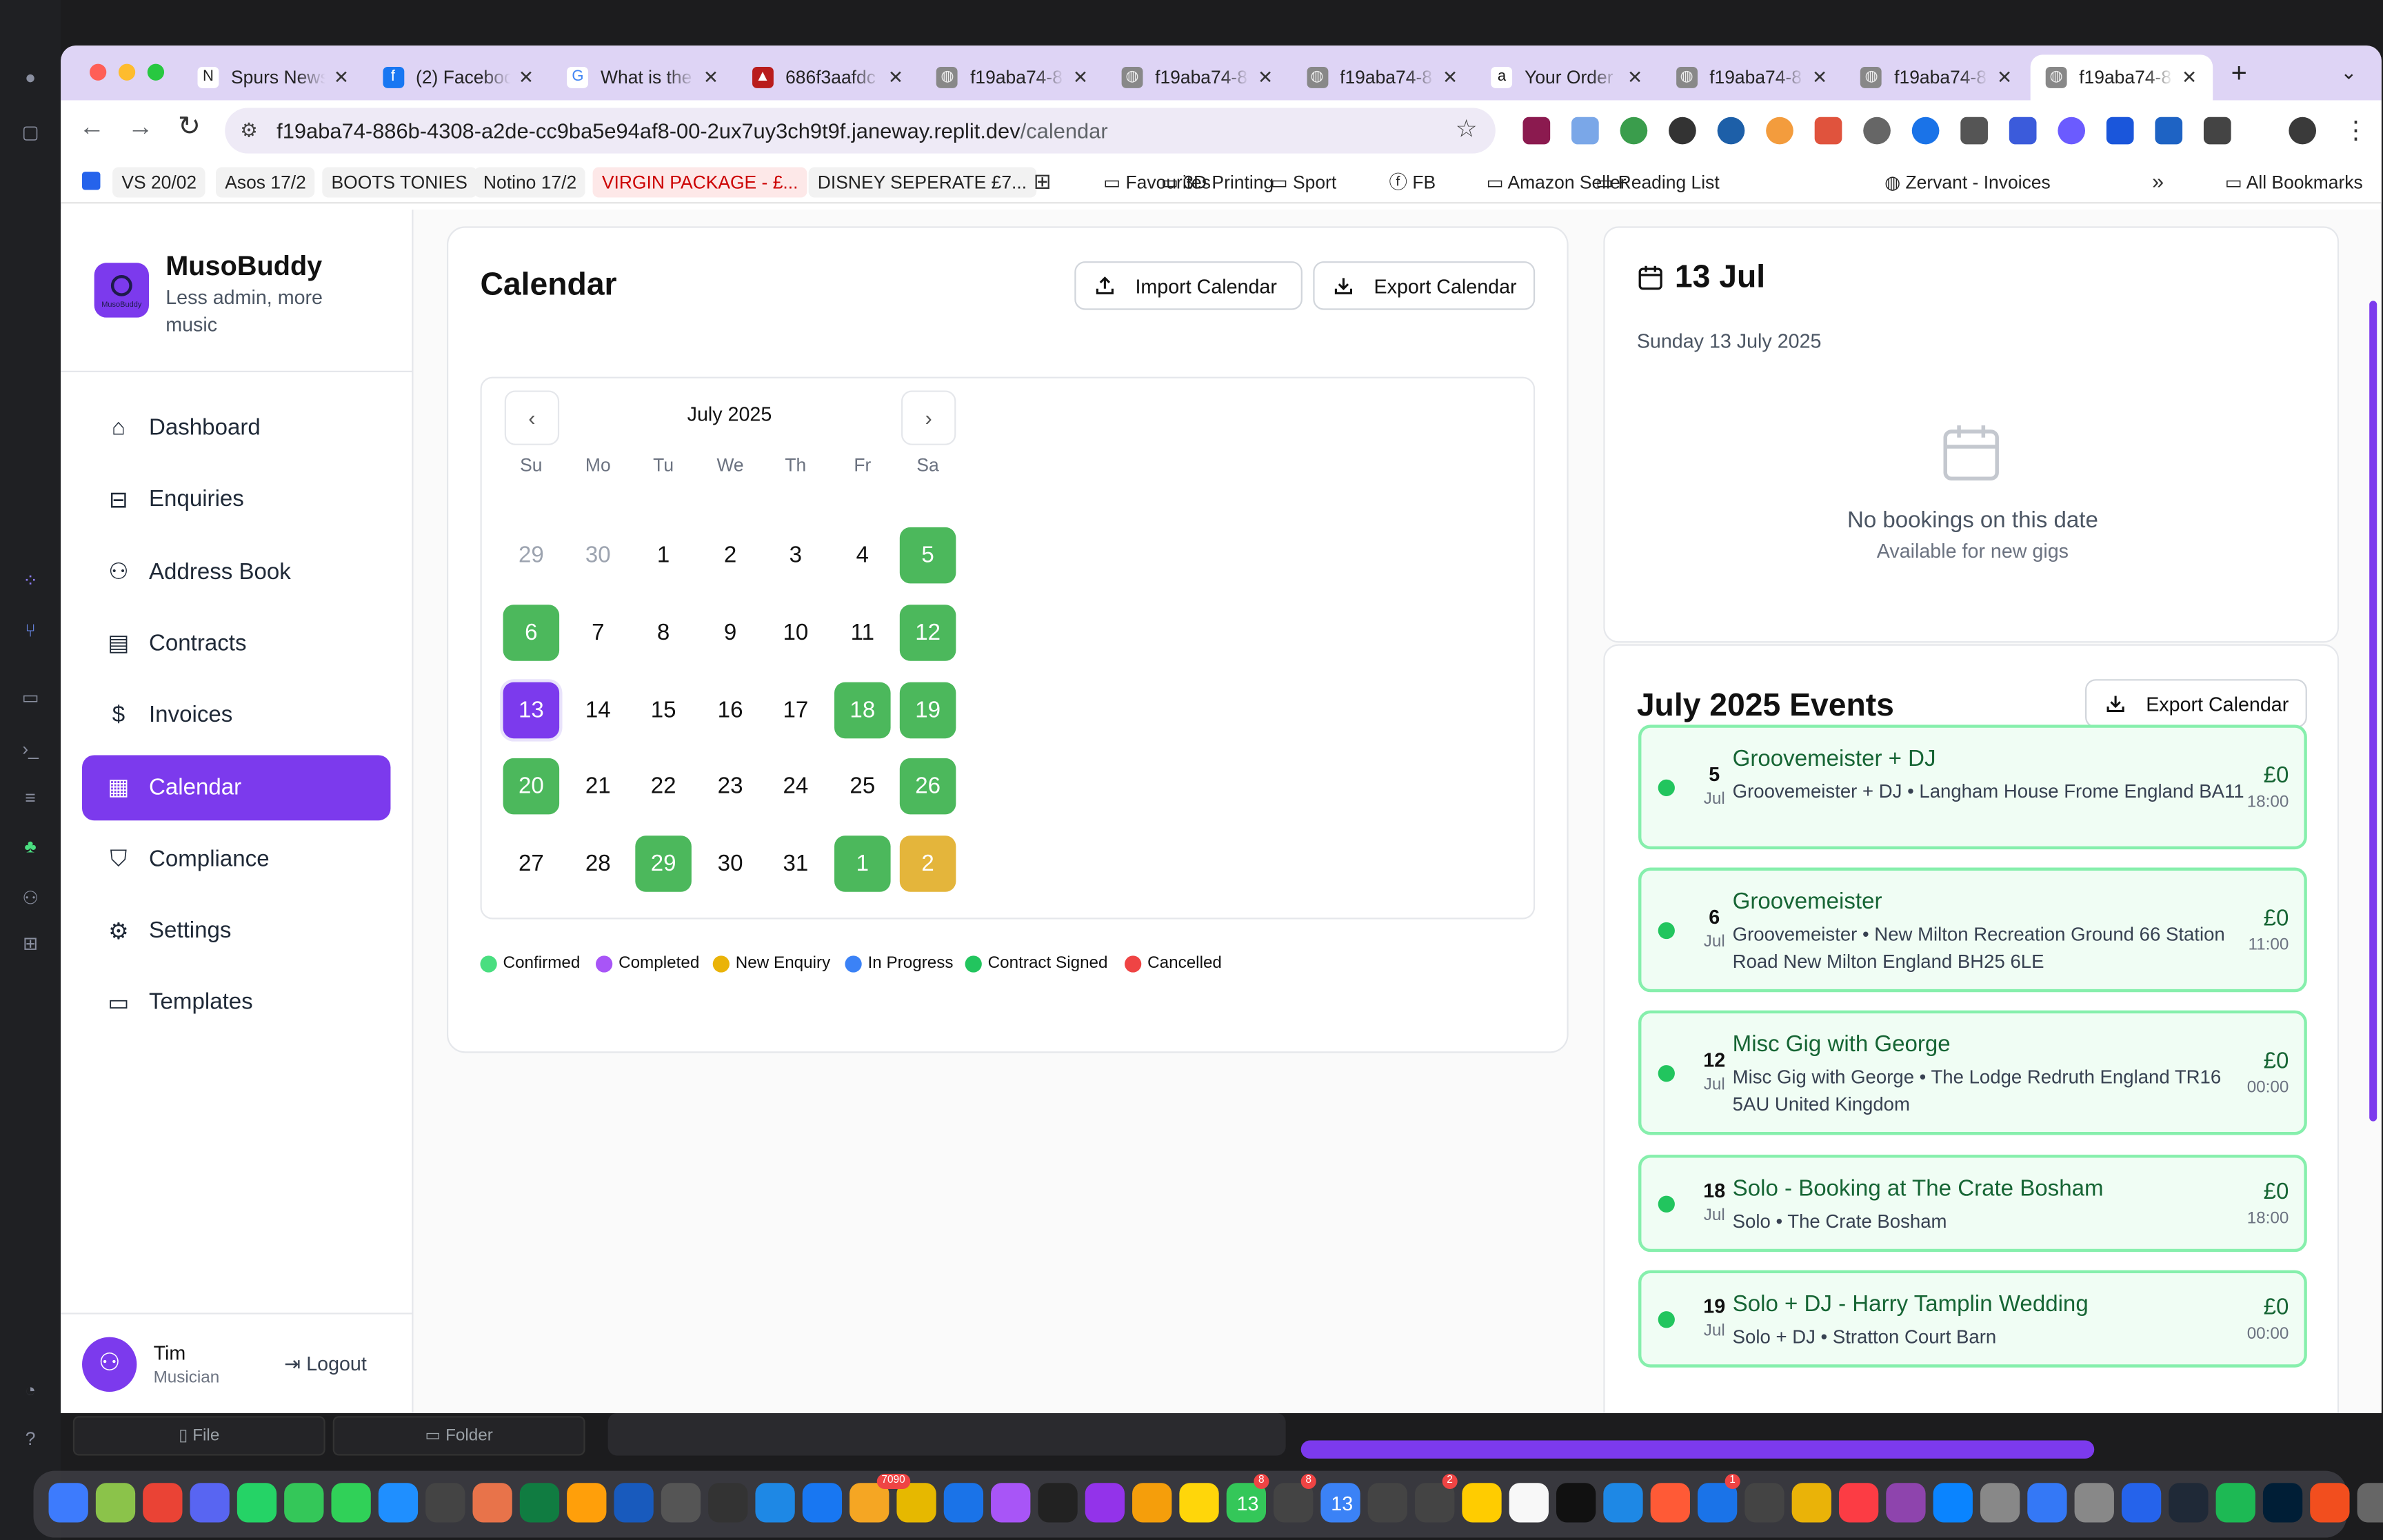 The image size is (2383, 1540). Describe the element at coordinates (2239, 74) in the screenshot. I see `new-tab-button: +` at that location.